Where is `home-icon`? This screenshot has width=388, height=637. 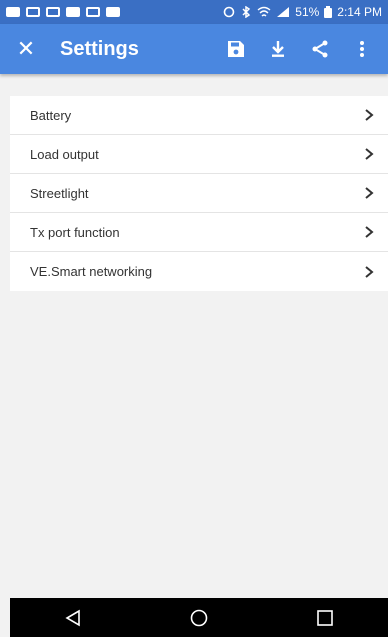
home-icon is located at coordinates (199, 617).